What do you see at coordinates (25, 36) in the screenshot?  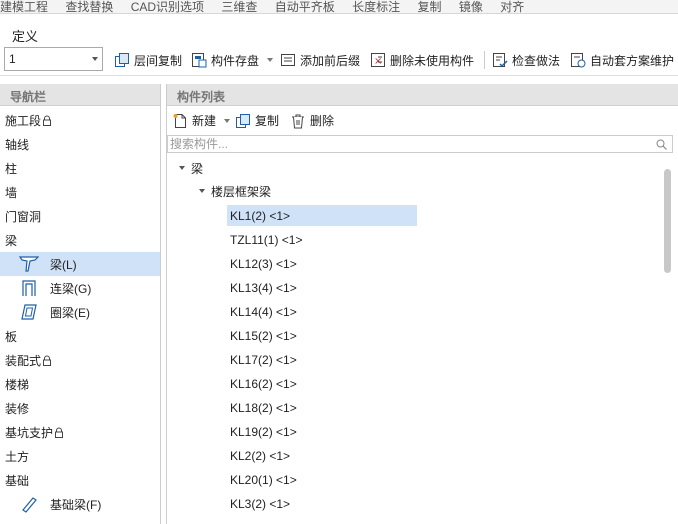 I see `definition-title: 定义` at bounding box center [25, 36].